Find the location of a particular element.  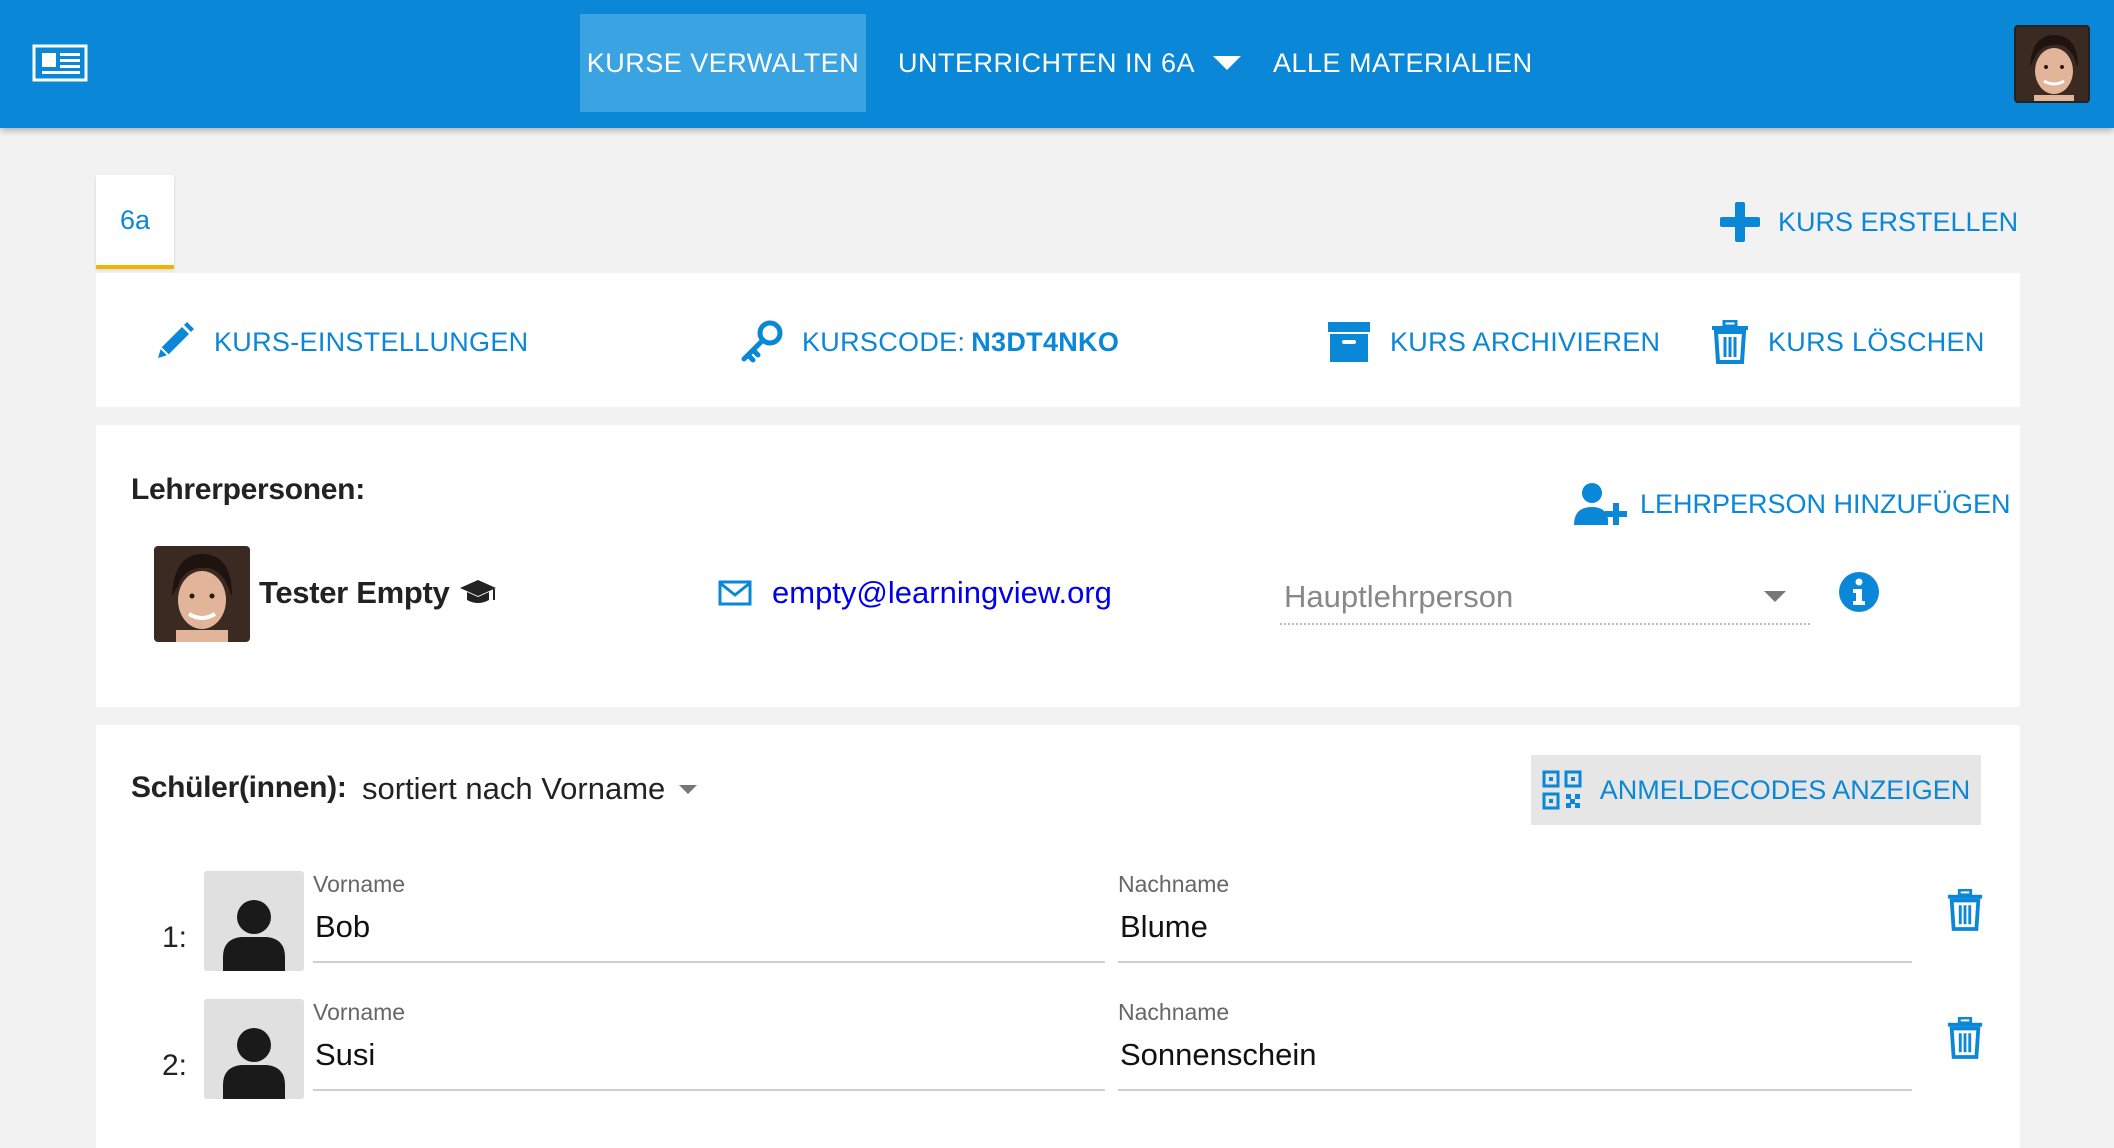

course-tab-6a: 6a is located at coordinates (135, 222).